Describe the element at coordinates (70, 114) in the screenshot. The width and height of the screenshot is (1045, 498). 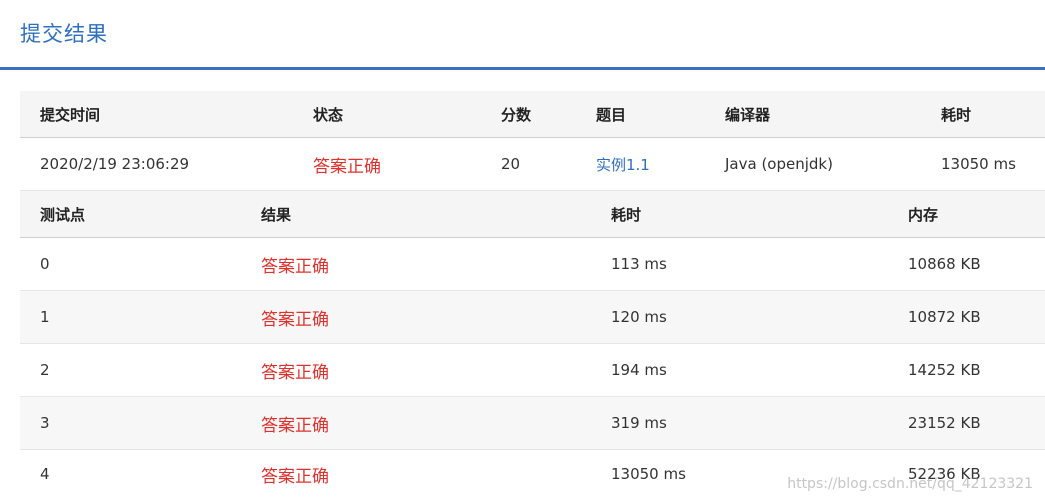
I see `col-submit-time: 提交时间` at that location.